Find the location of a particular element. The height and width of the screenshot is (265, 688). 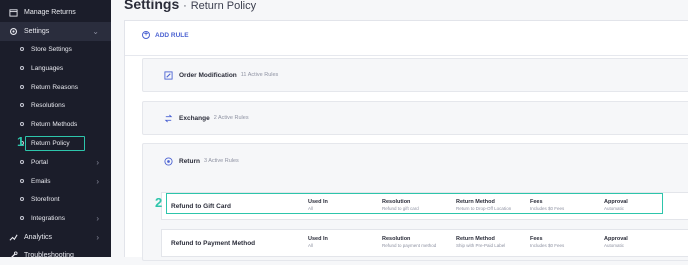

sidebar-item-label: Return Reasons is located at coordinates (54, 87).